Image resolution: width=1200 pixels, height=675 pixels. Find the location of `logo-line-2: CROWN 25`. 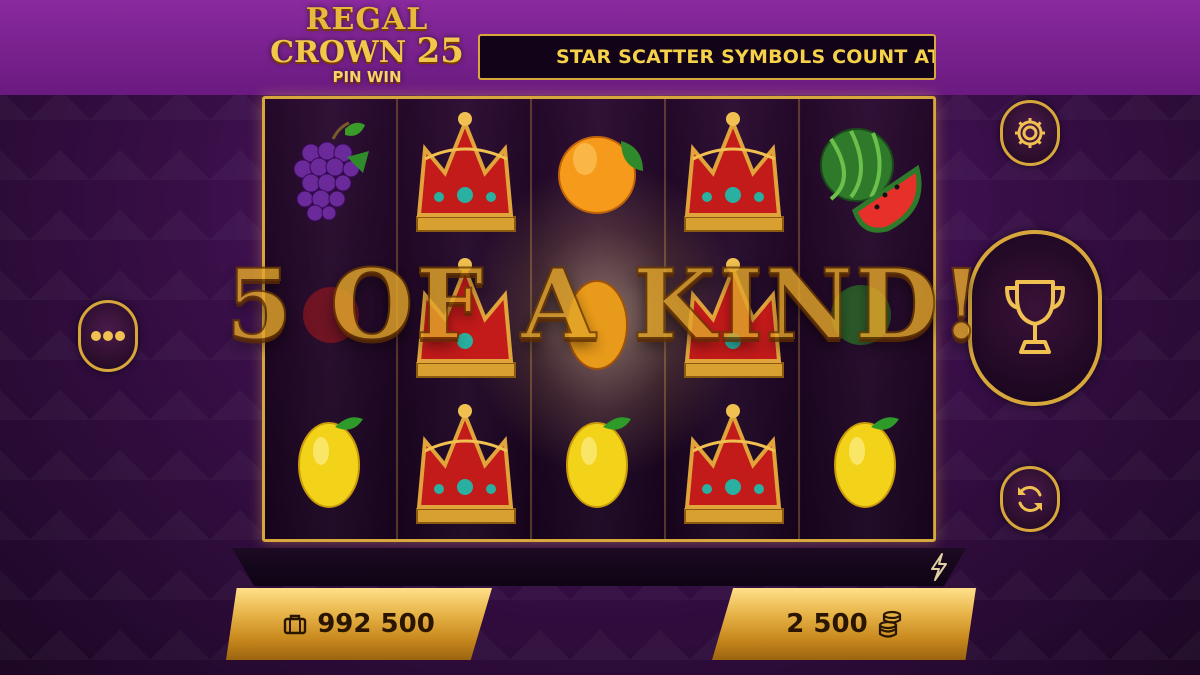

logo-line-2: CROWN 25 is located at coordinates (367, 52).